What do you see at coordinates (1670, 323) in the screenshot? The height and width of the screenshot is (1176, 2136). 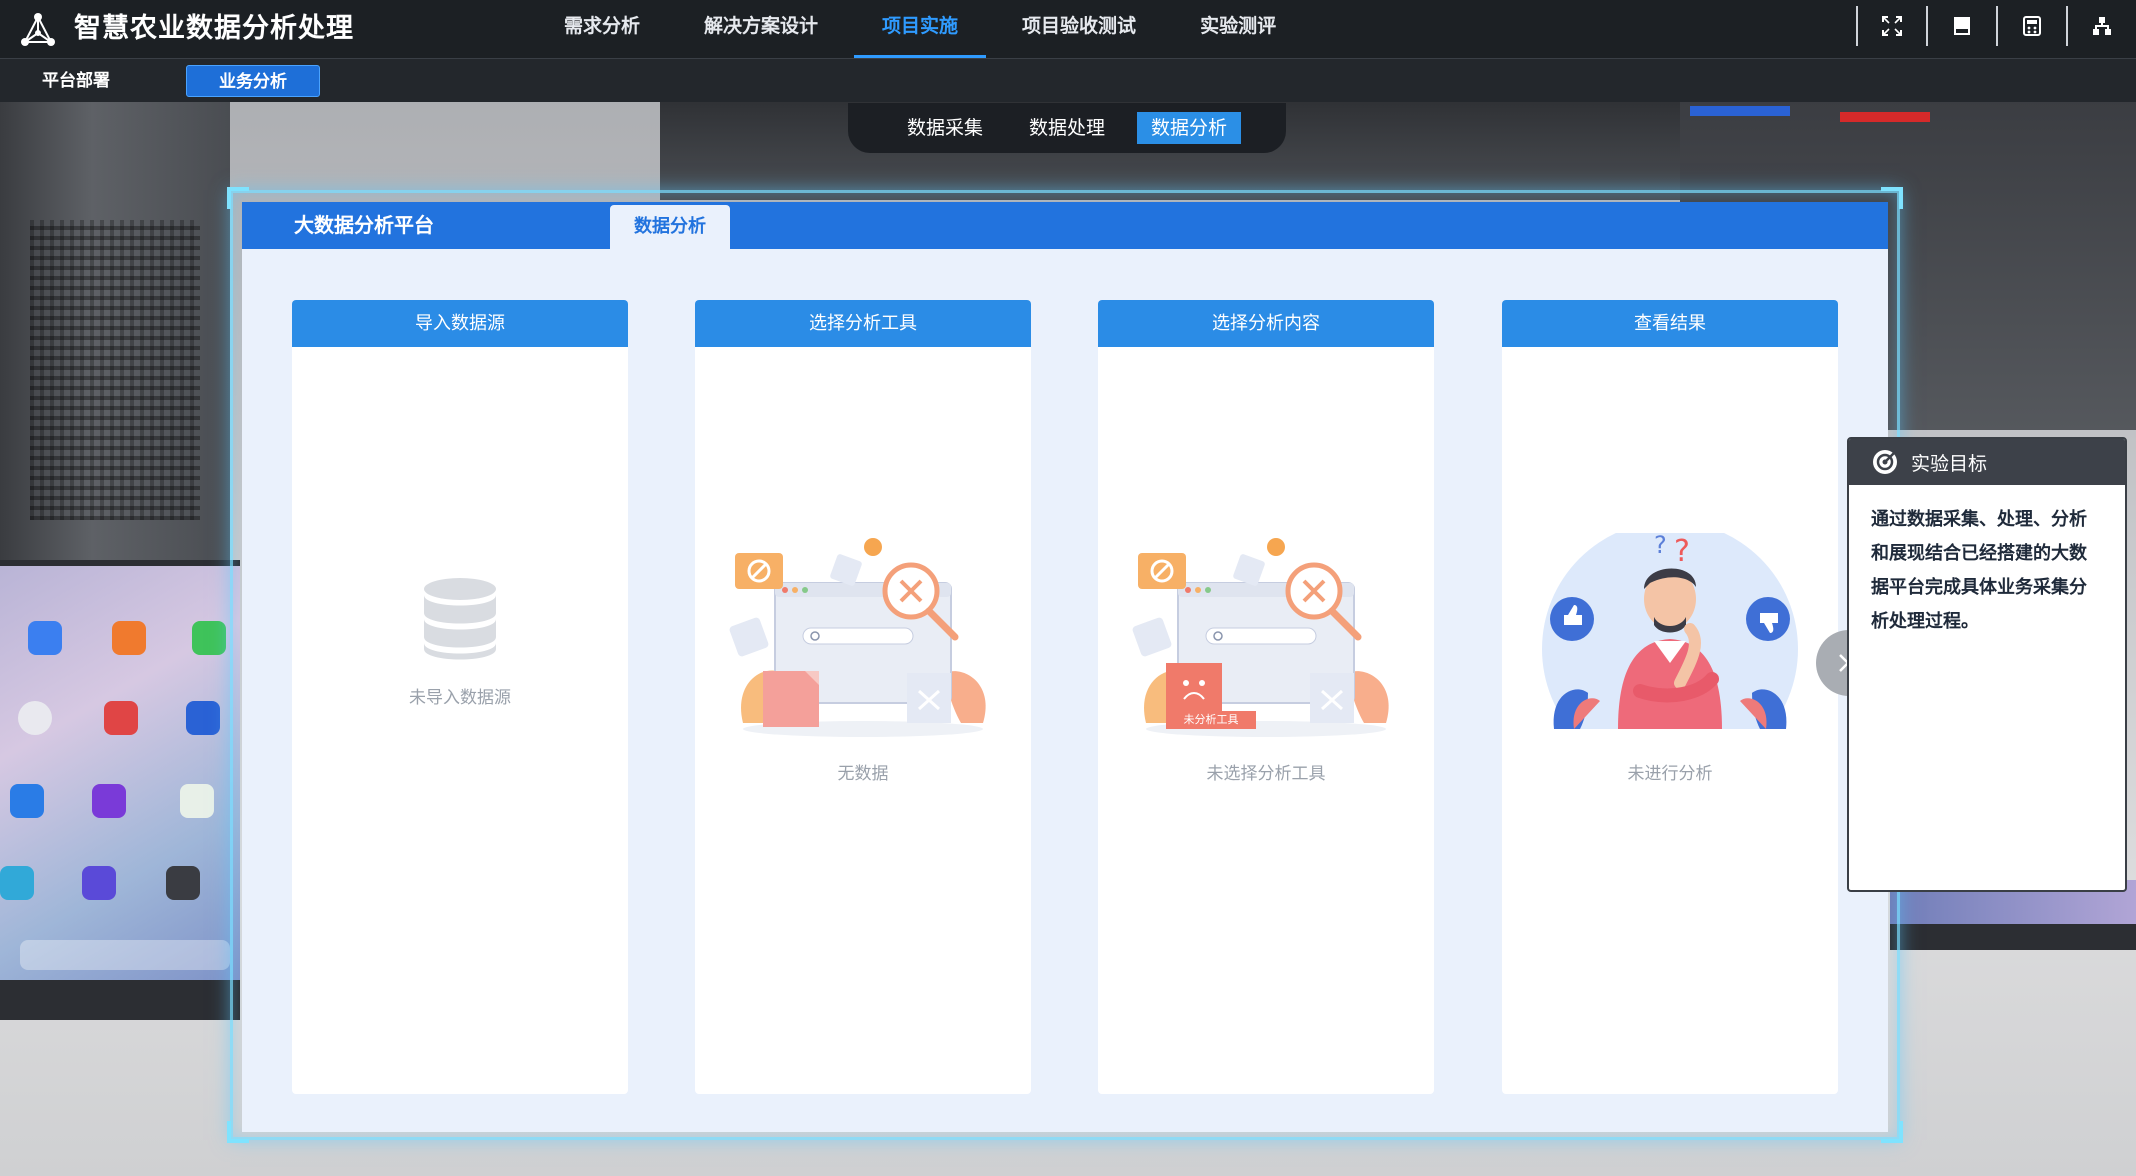 I see `card-title: 查看结果` at bounding box center [1670, 323].